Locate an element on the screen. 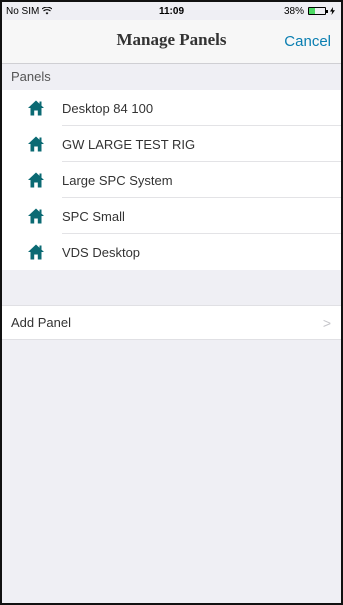 This screenshot has width=343, height=605. battery-level-fill is located at coordinates (312, 11).